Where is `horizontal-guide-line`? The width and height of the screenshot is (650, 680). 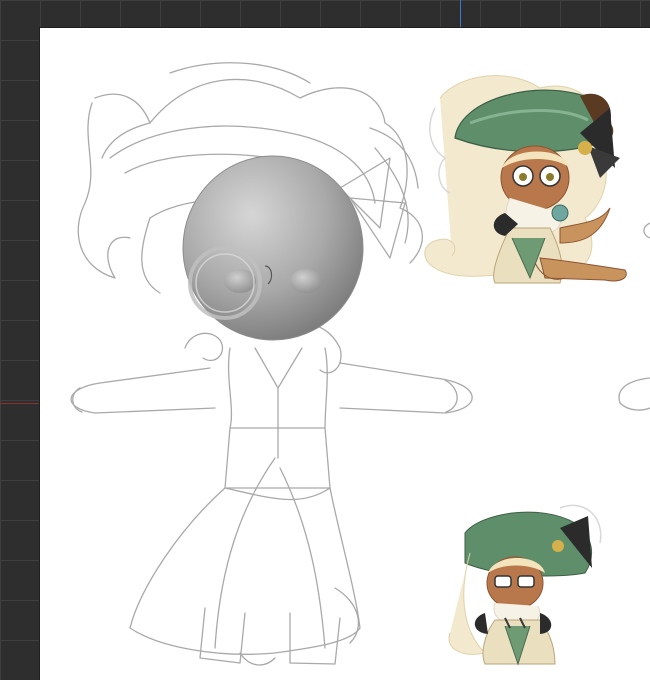 horizontal-guide-line is located at coordinates (20, 403).